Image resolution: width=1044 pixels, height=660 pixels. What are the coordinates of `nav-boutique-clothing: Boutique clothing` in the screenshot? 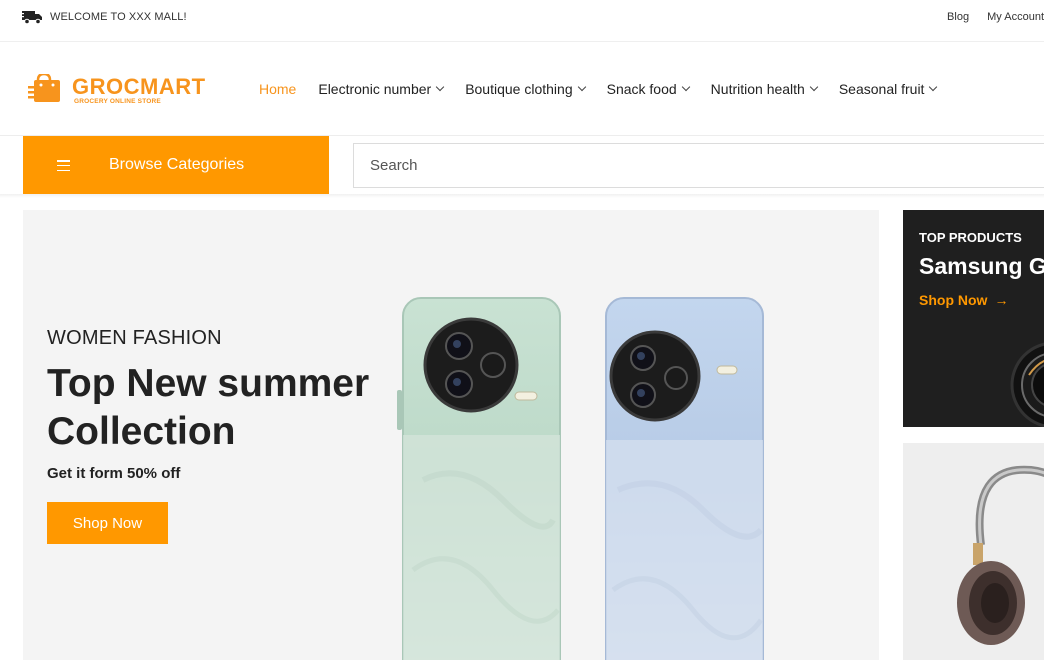 It's located at (525, 89).